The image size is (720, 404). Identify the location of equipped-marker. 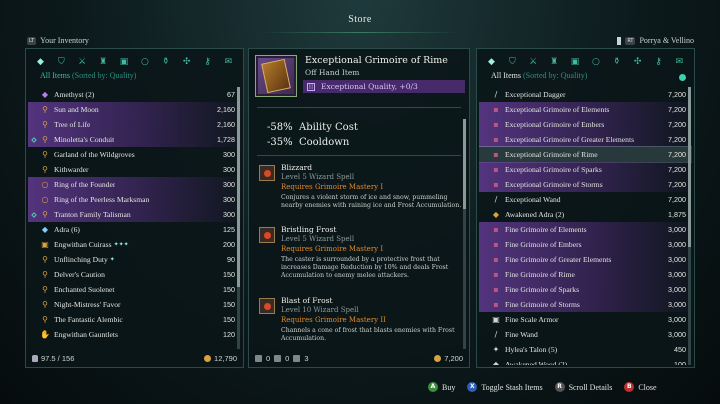
(34, 214).